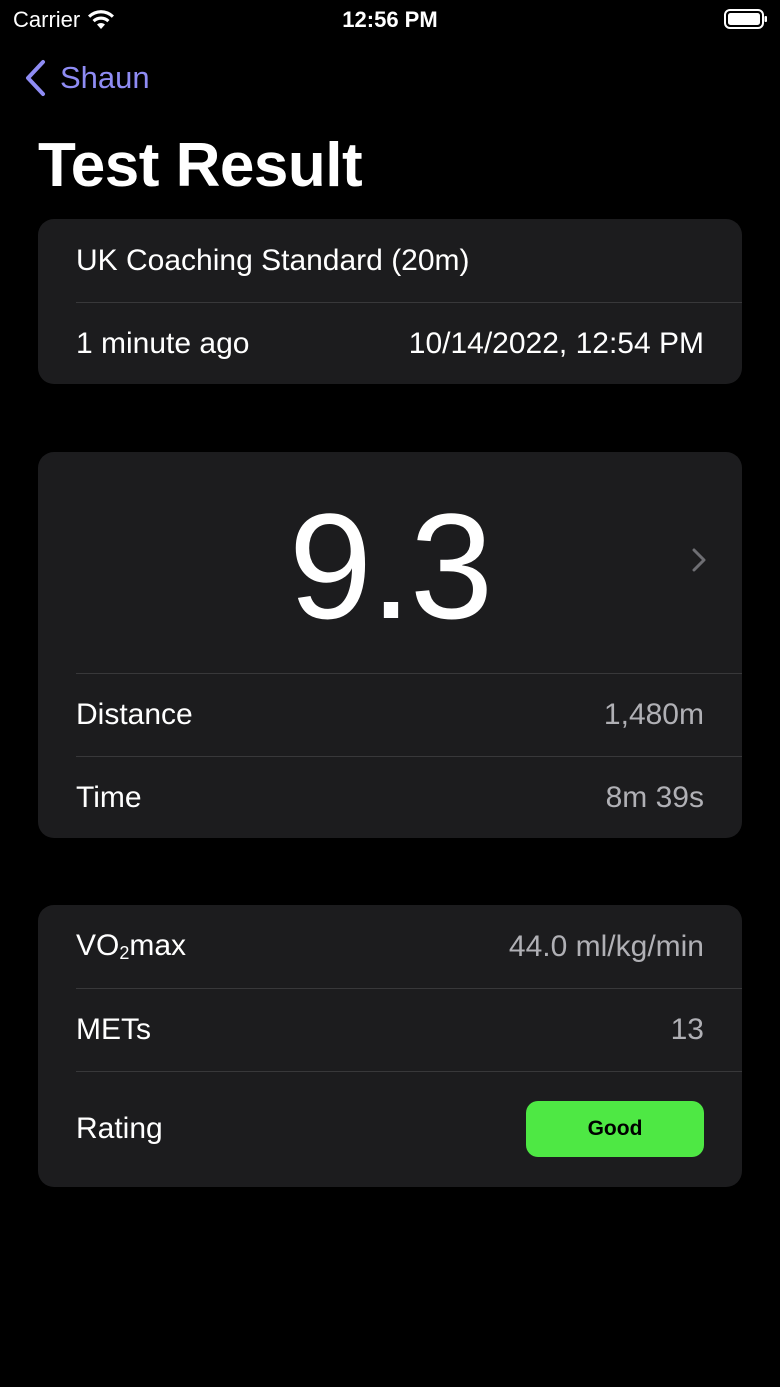 This screenshot has height=1387, width=780. What do you see at coordinates (105, 77) in the screenshot?
I see `back-button-label: Shaun` at bounding box center [105, 77].